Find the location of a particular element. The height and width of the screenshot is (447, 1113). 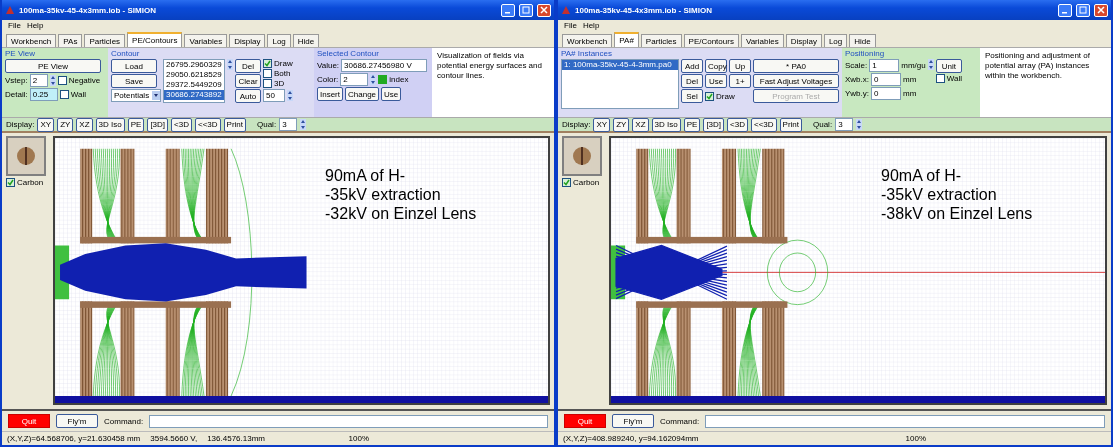

unit-button: Unit is located at coordinates (948, 66).